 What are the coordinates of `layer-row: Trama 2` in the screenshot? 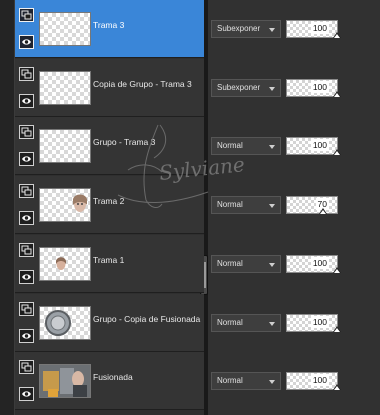 It's located at (109, 205).